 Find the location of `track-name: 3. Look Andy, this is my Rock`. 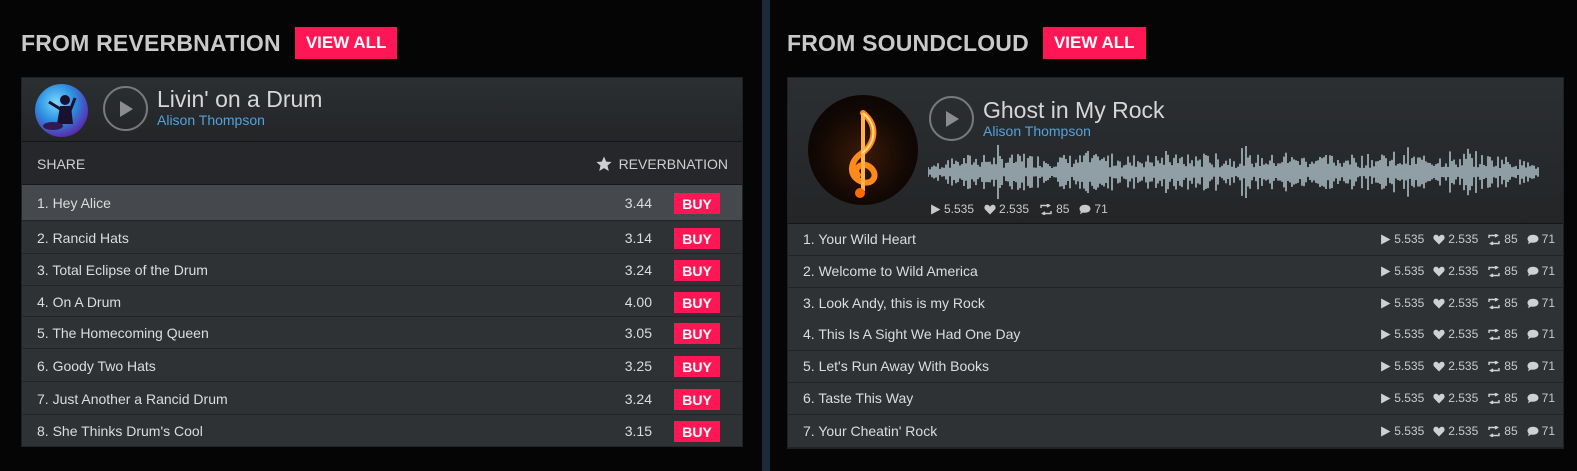

track-name: 3. Look Andy, this is my Rock is located at coordinates (894, 303).